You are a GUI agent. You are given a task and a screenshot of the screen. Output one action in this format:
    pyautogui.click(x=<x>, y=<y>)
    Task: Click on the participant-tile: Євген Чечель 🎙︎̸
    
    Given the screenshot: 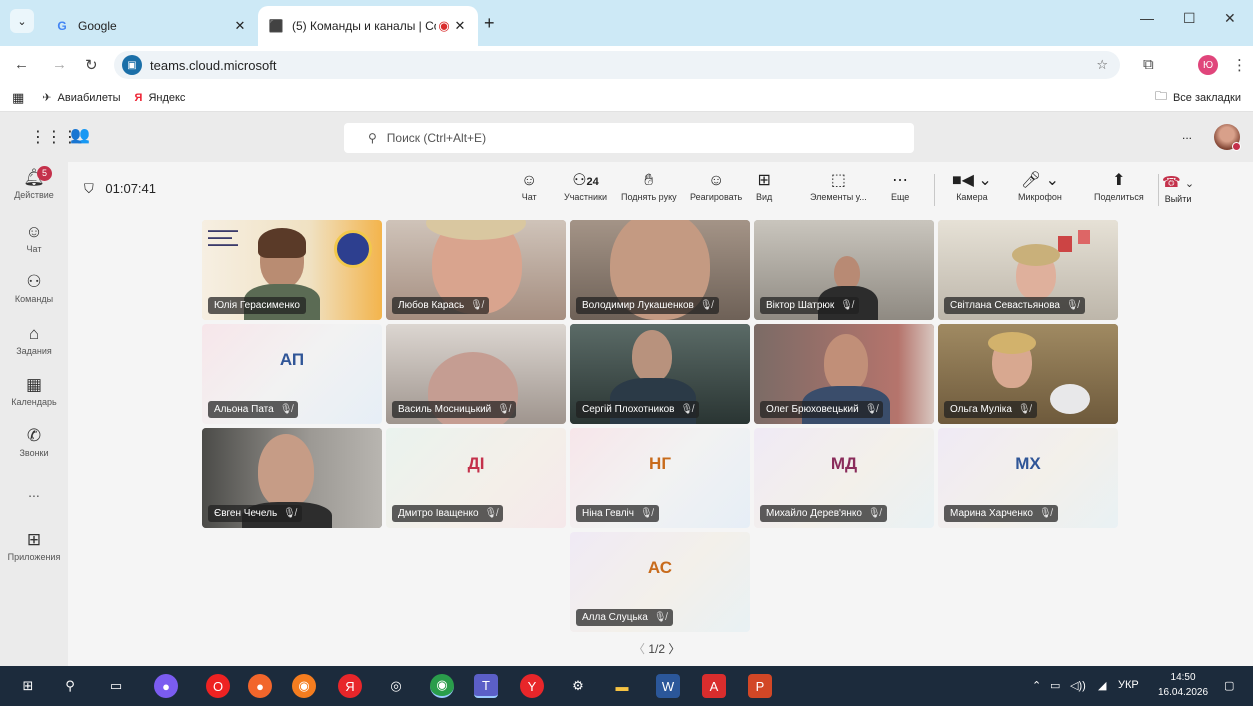 What is the action you would take?
    pyautogui.click(x=292, y=478)
    